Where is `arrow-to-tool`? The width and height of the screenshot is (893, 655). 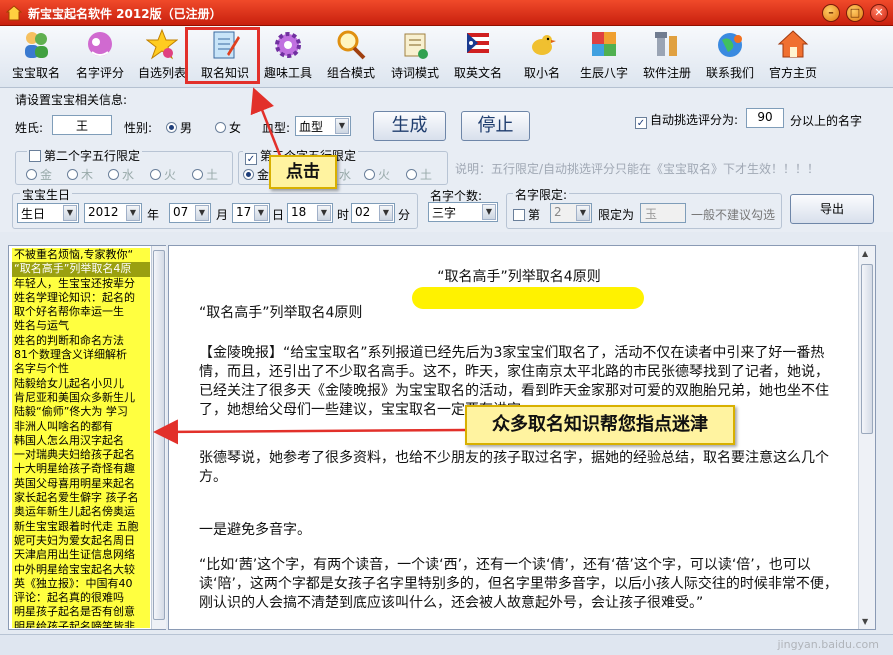
arrow-to-tool is located at coordinates (266, 123).